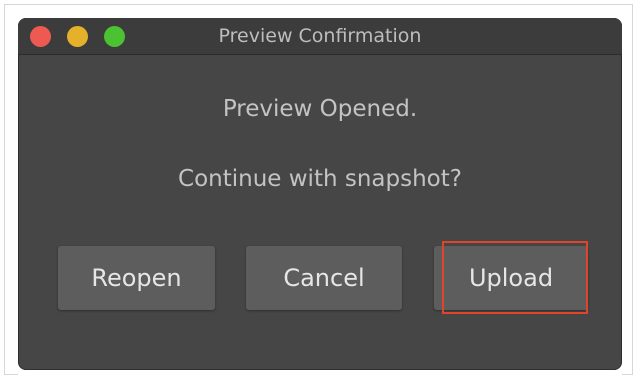 The image size is (639, 381). What do you see at coordinates (320, 179) in the screenshot?
I see `dialog-question: Continue with snapshot?` at bounding box center [320, 179].